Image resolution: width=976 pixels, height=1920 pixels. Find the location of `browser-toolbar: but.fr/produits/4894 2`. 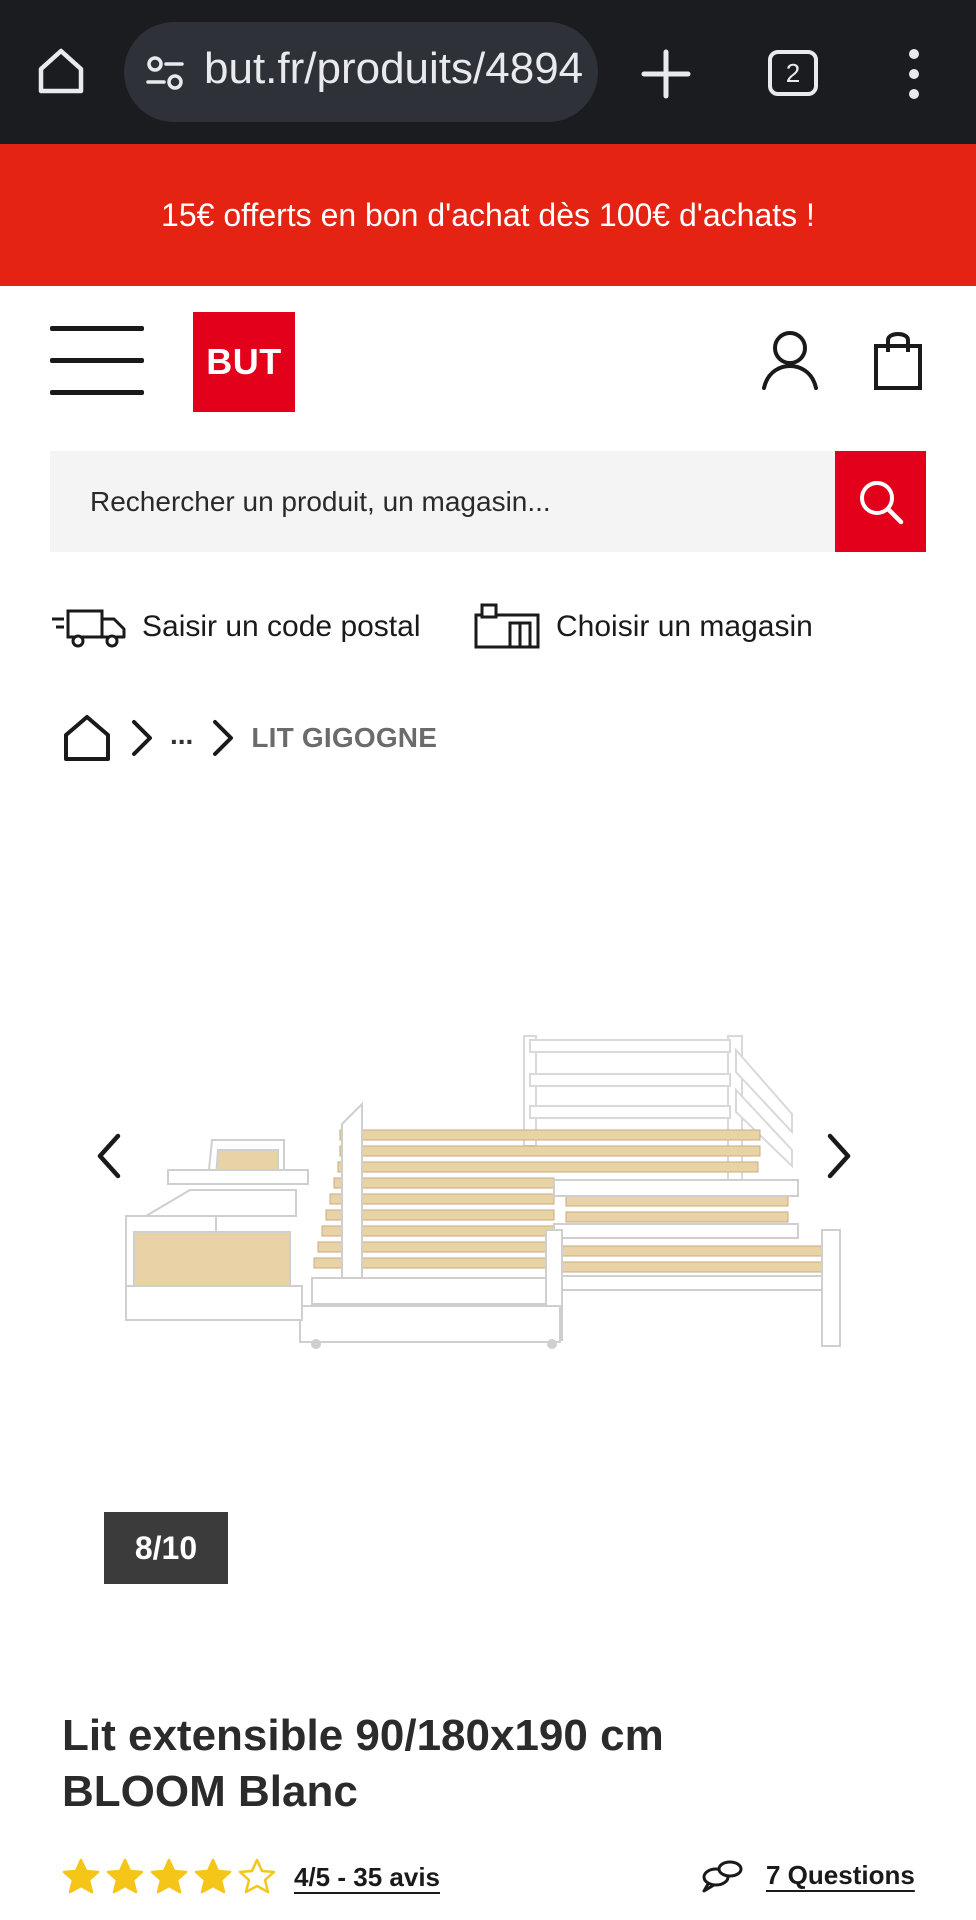

browser-toolbar: but.fr/produits/4894 2 is located at coordinates (488, 72).